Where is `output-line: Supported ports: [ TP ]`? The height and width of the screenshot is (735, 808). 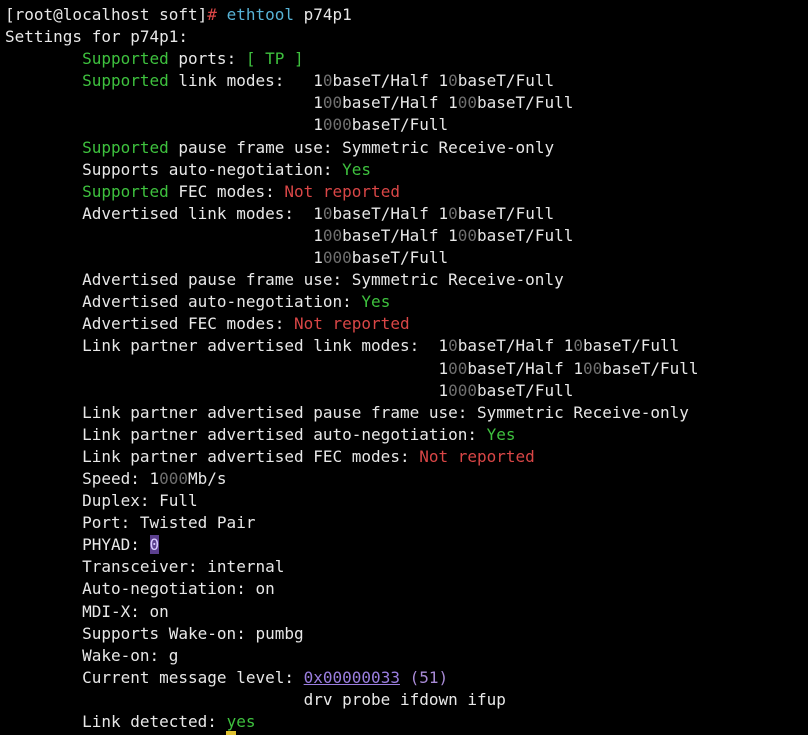 output-line: Supported ports: [ TP ] is located at coordinates (406, 59).